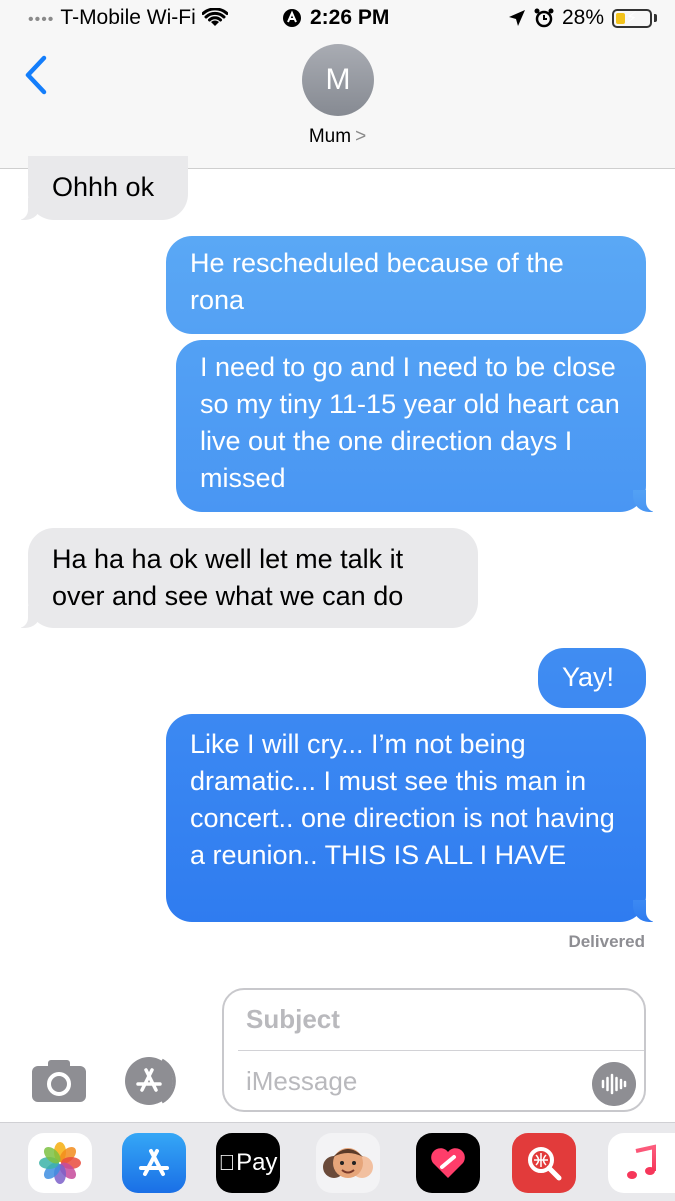 This screenshot has width=675, height=1201. Describe the element at coordinates (544, 18) in the screenshot. I see `alarm-icon` at that location.